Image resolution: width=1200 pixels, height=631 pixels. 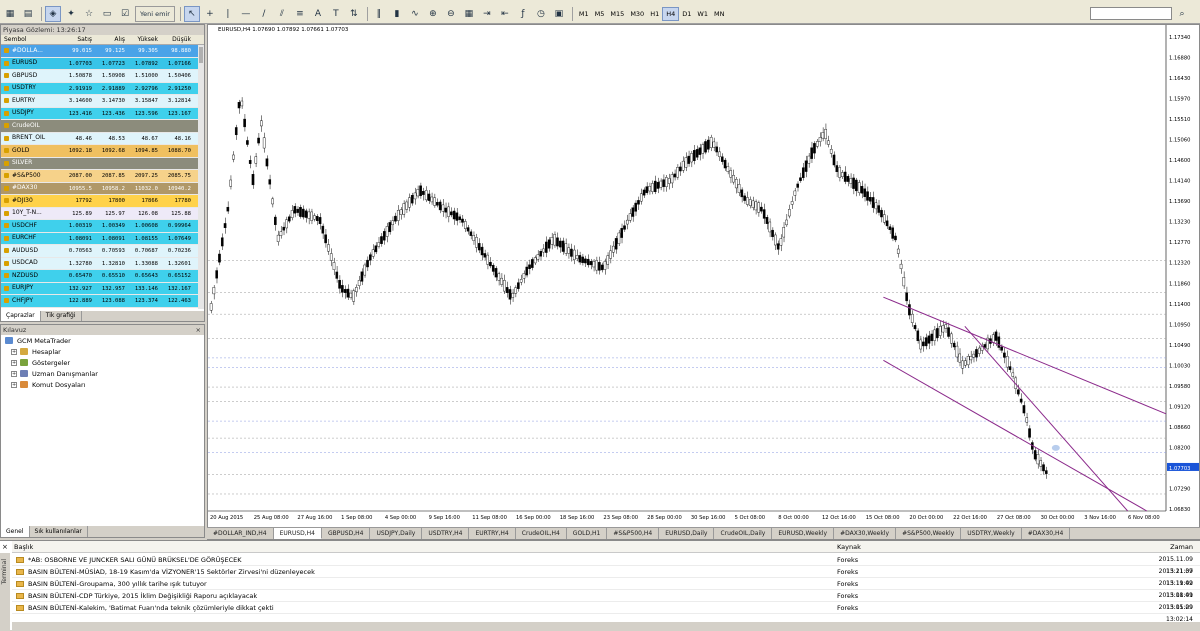 What do you see at coordinates (102, 201) in the screenshot?
I see `market-watch-row: #DJI30 17792 17800 17866 17780` at bounding box center [102, 201].